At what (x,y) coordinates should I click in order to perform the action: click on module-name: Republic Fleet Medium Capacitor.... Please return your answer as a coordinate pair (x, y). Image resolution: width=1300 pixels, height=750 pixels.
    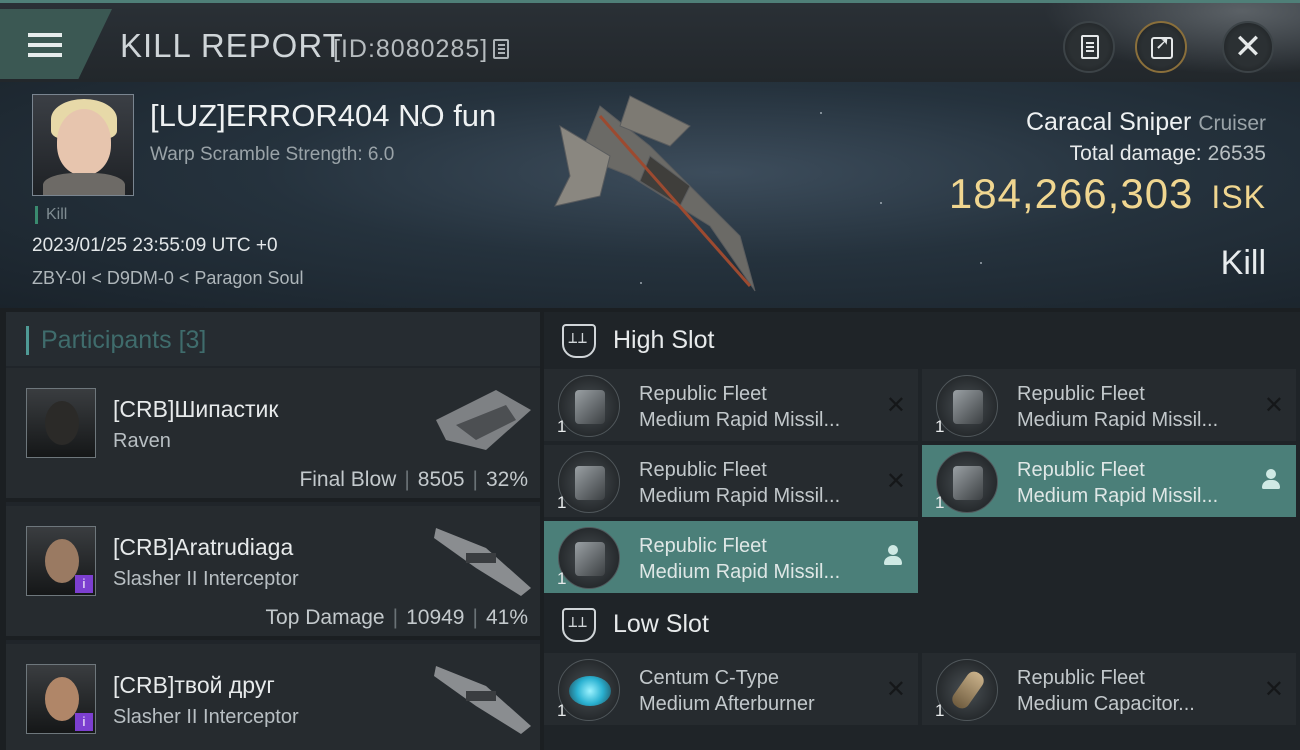
    Looking at the image, I should click on (1106, 691).